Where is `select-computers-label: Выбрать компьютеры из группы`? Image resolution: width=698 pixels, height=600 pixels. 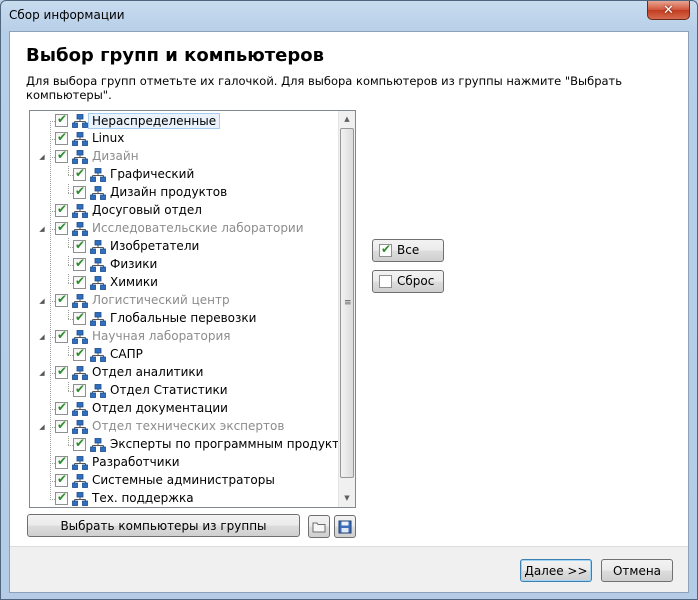
select-computers-label: Выбрать компьютеры из группы is located at coordinates (163, 525).